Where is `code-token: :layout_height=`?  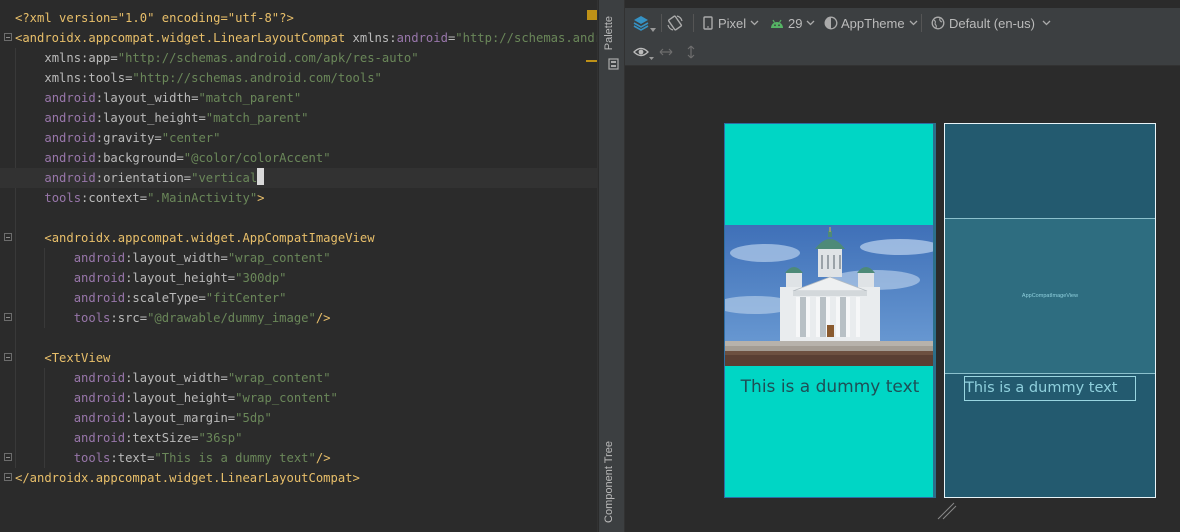
code-token: :layout_height= is located at coordinates (180, 398).